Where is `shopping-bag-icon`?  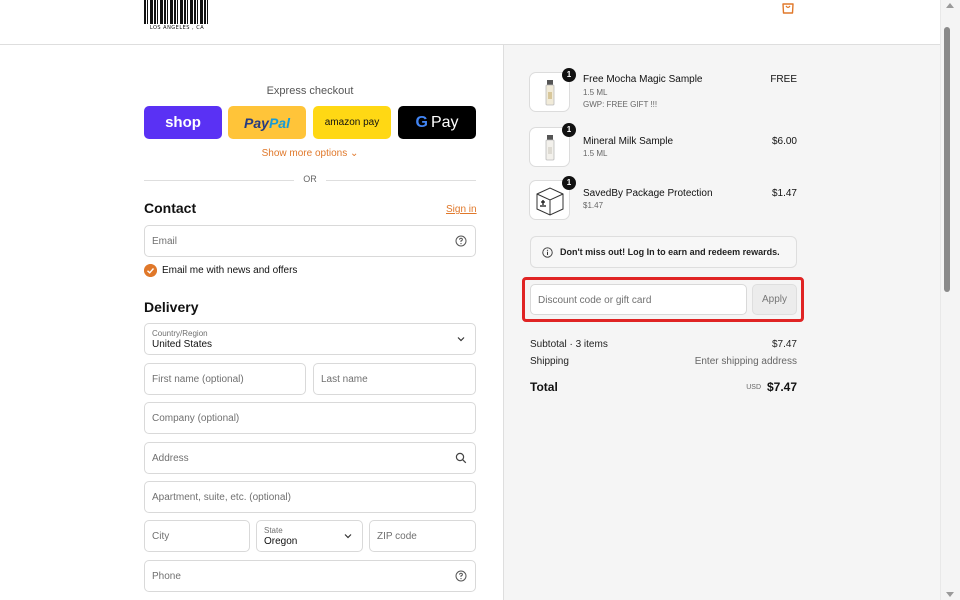 shopping-bag-icon is located at coordinates (788, 7).